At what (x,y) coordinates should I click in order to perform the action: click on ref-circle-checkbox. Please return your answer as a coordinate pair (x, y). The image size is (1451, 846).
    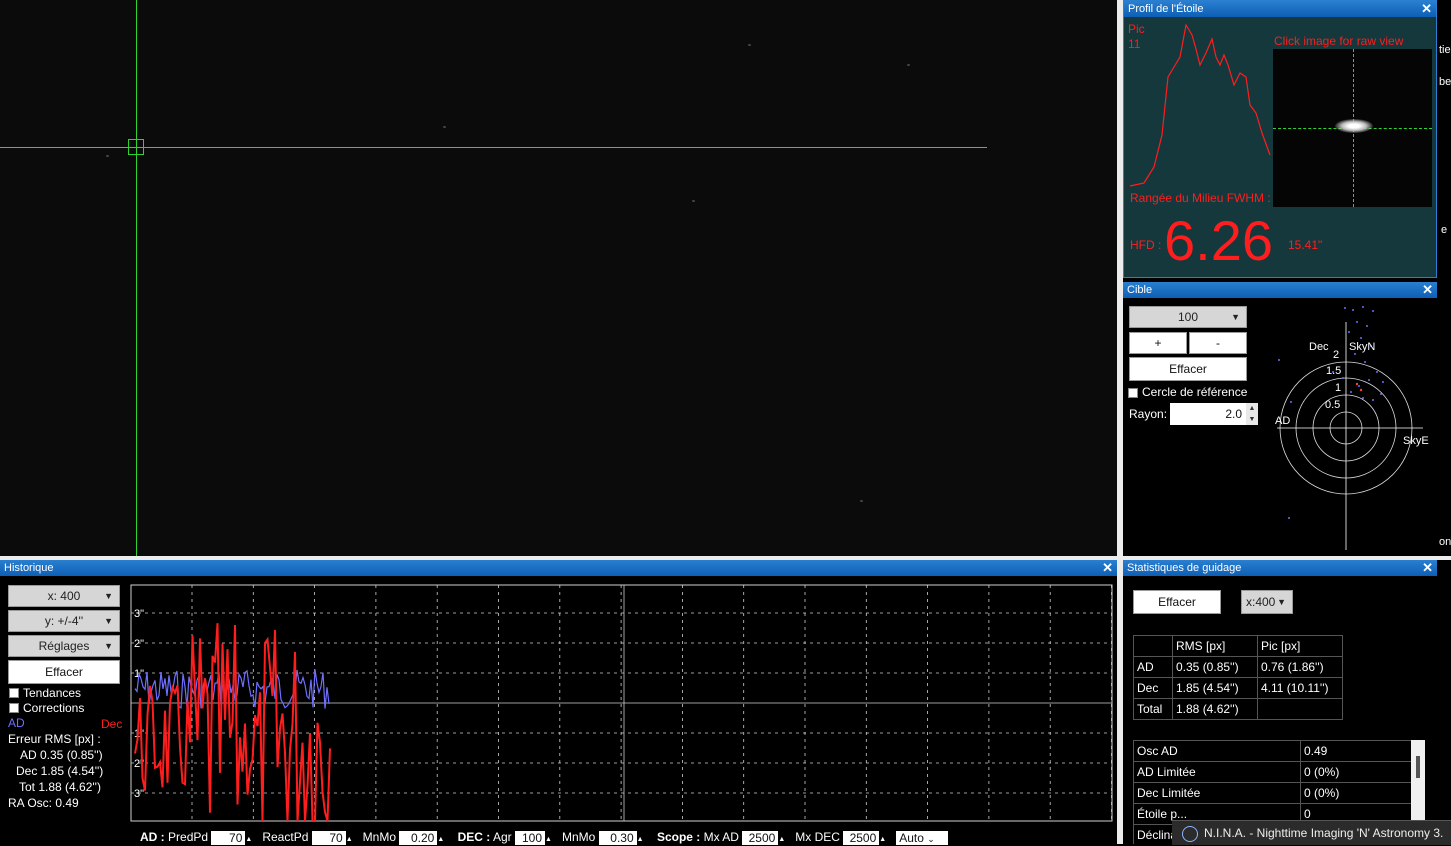
    Looking at the image, I should click on (1133, 393).